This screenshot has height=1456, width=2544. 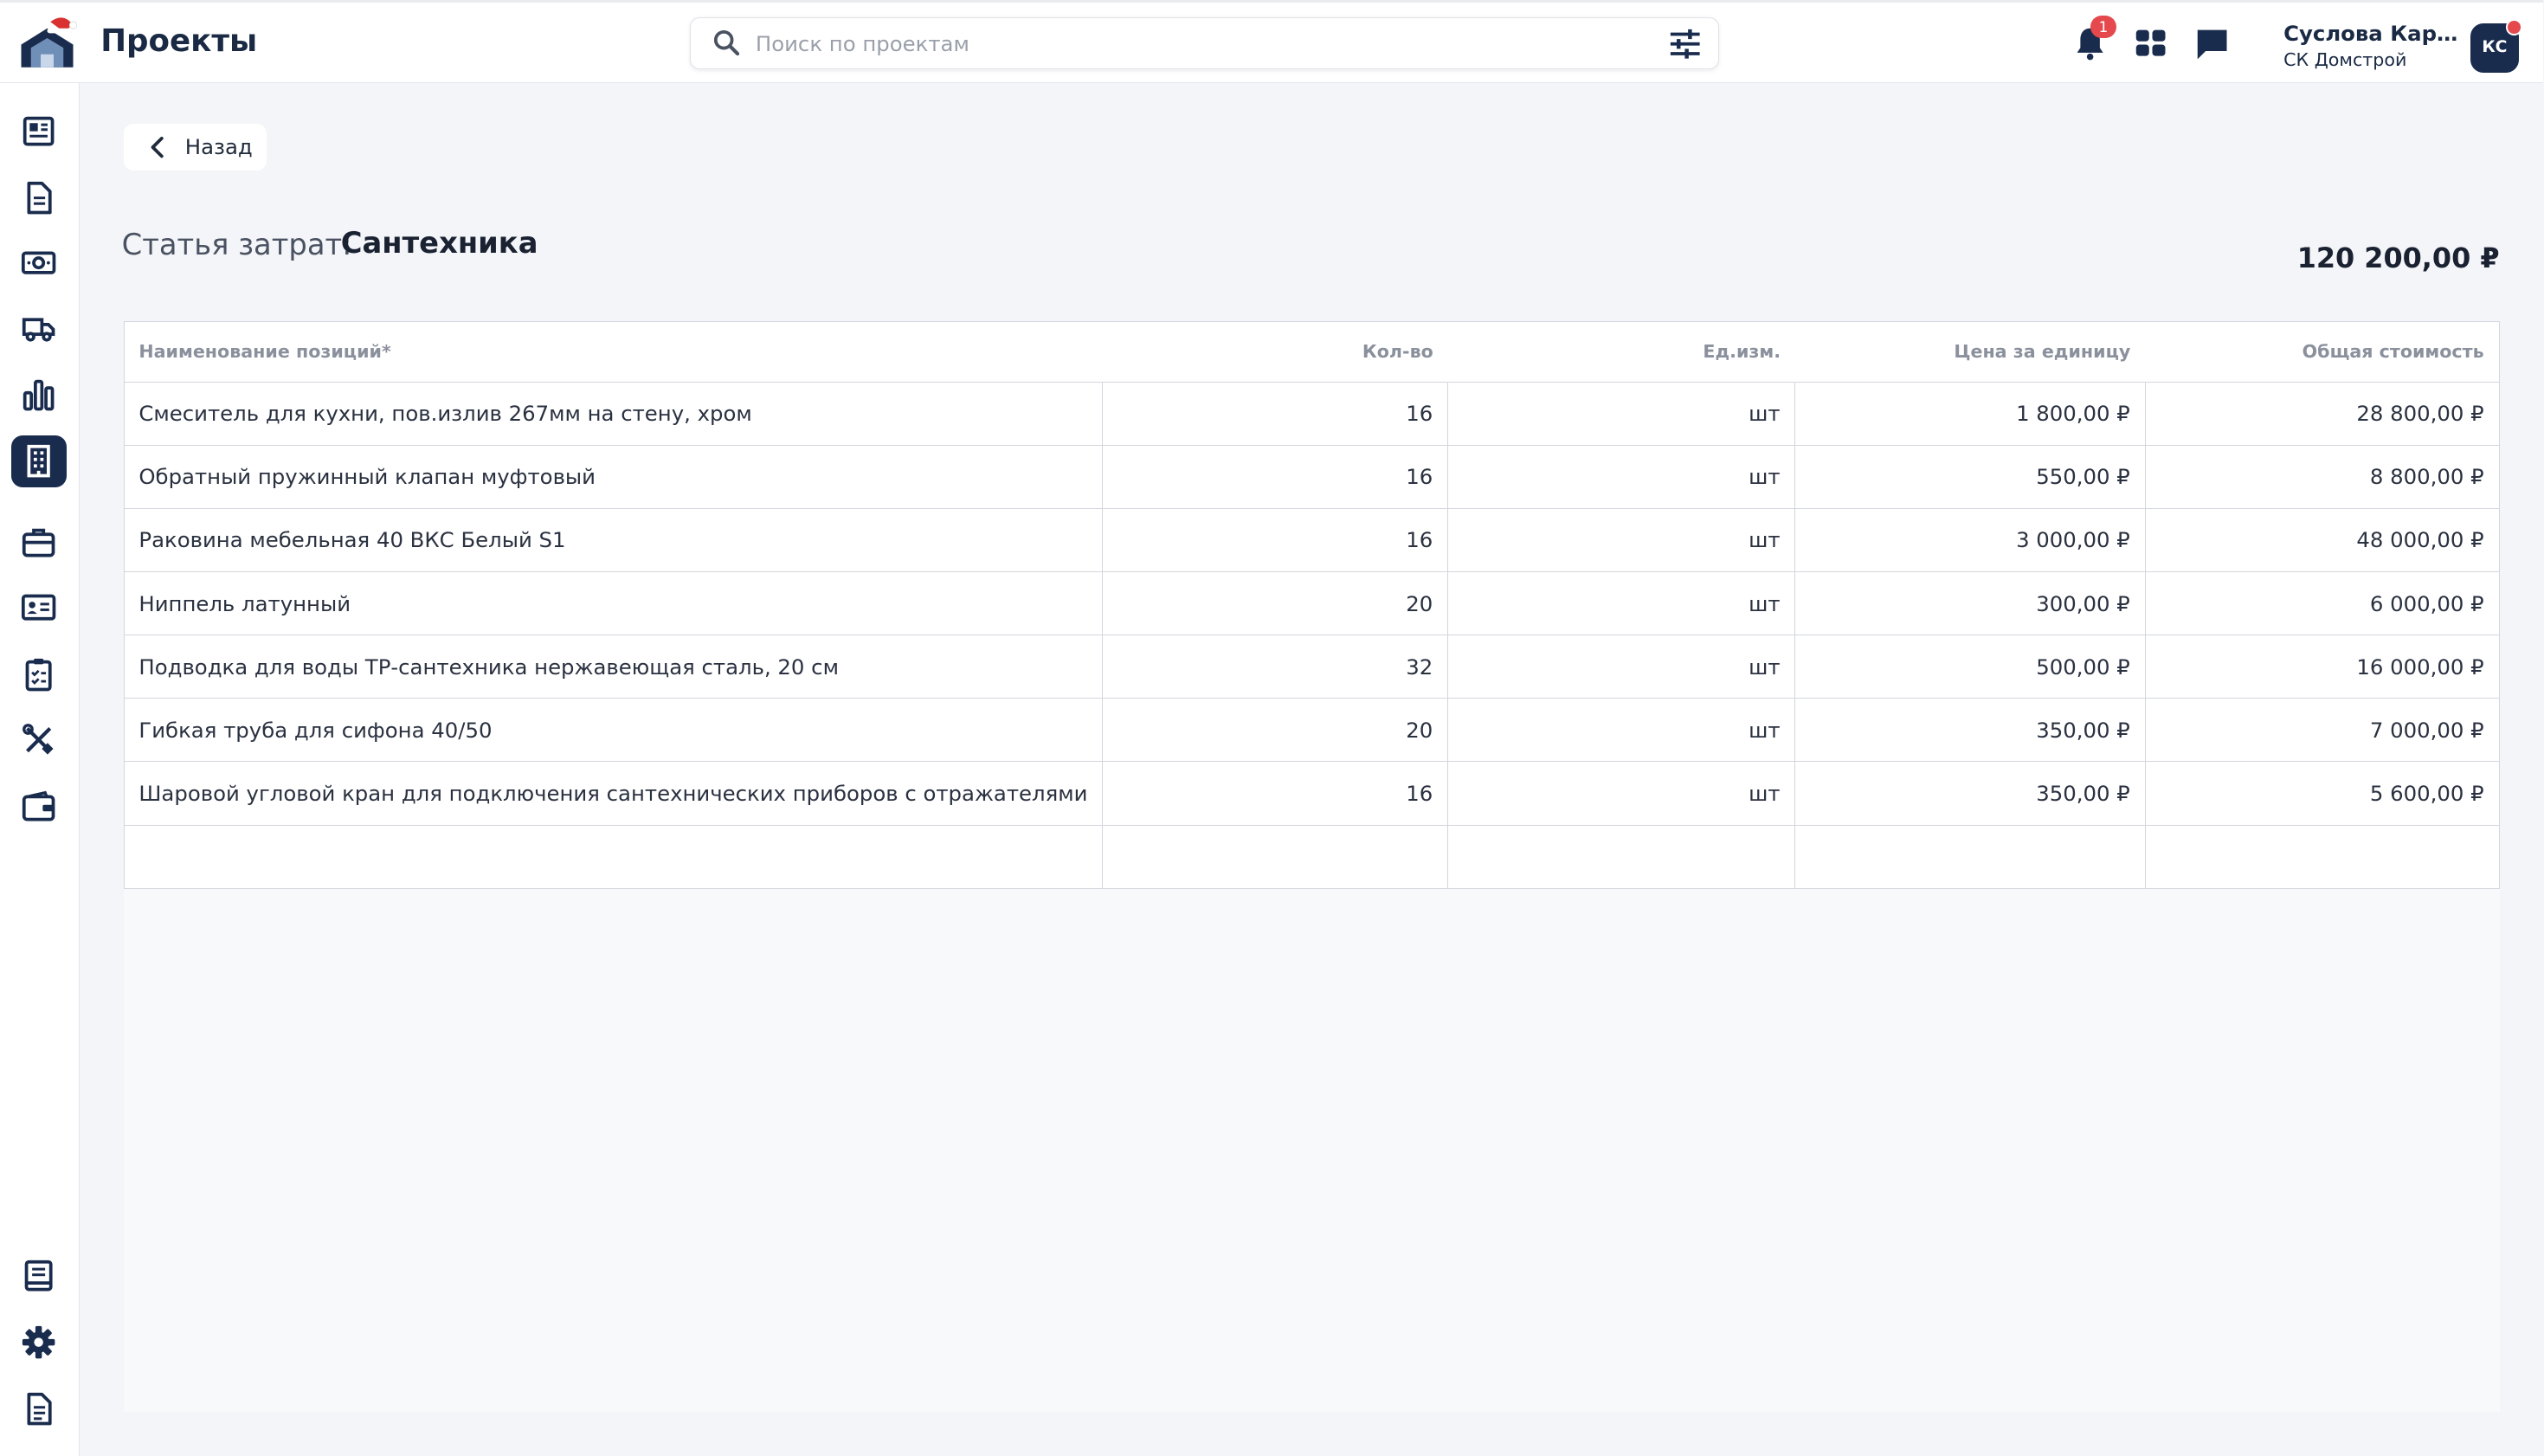 I want to click on sidebar-item-tasks, so click(x=39, y=673).